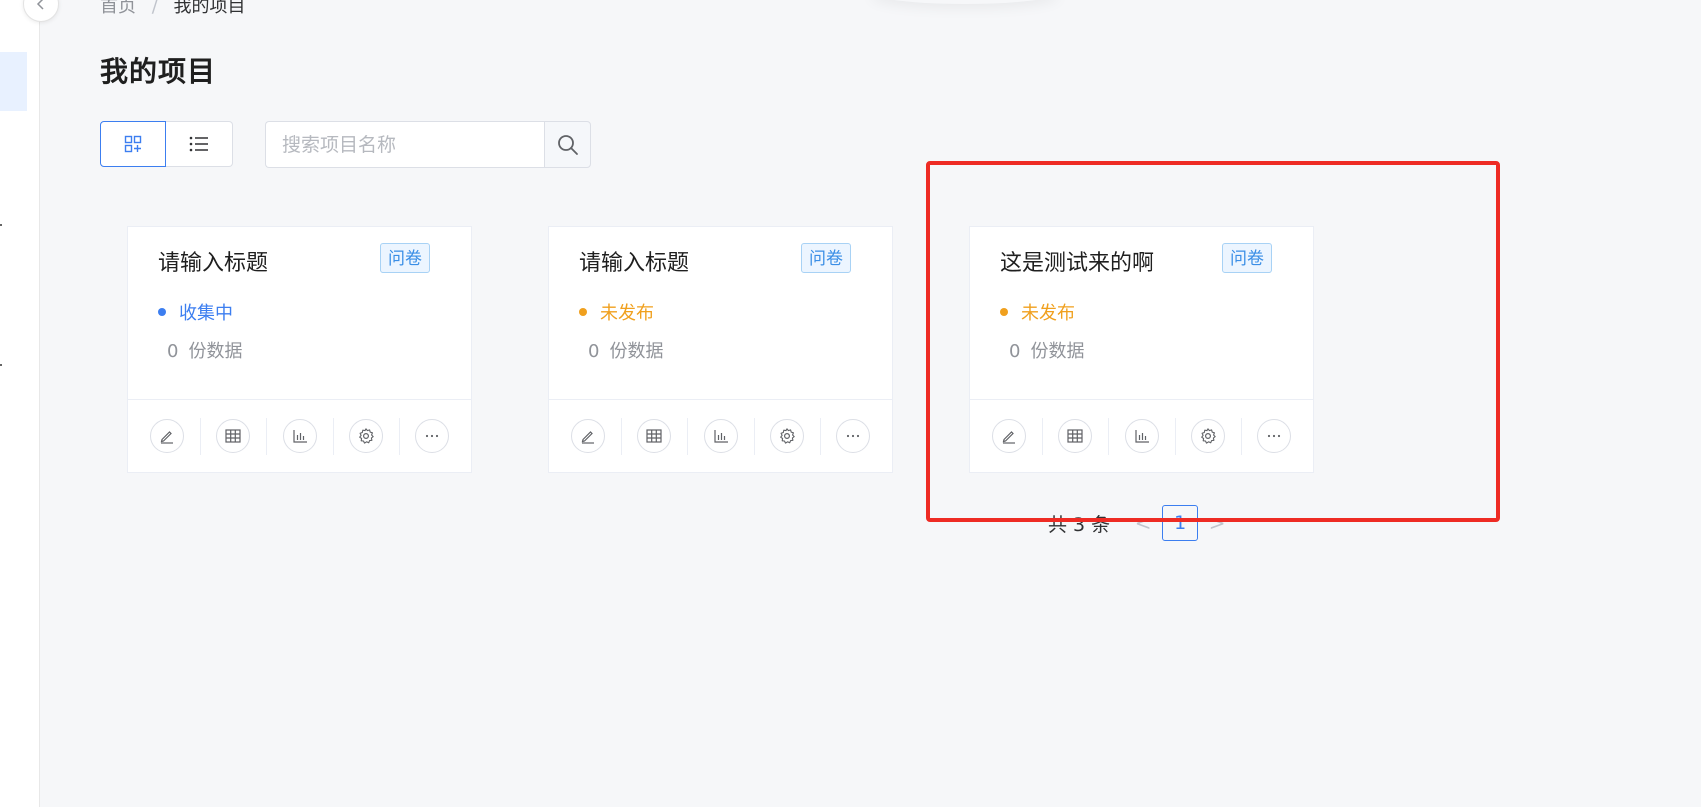 This screenshot has height=807, width=1701. What do you see at coordinates (206, 313) in the screenshot?
I see `status-text: 收集中` at bounding box center [206, 313].